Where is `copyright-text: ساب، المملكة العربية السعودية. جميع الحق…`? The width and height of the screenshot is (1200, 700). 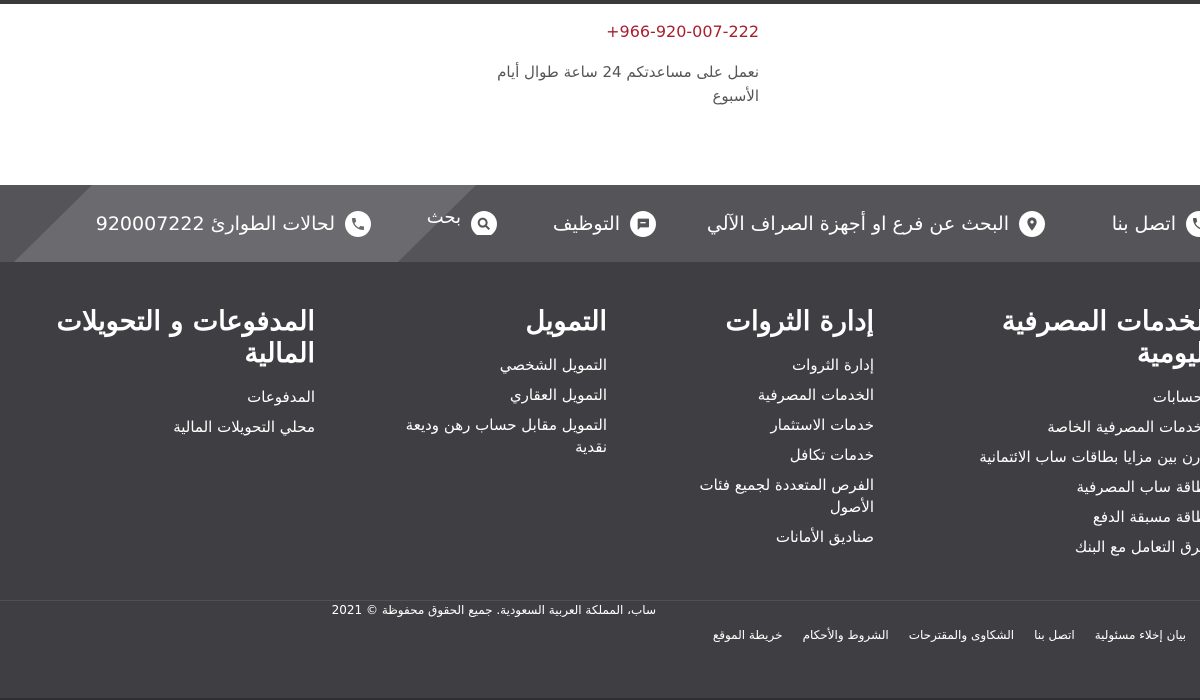 copyright-text: ساب، المملكة العربية السعودية. جميع الحق… is located at coordinates (493, 610).